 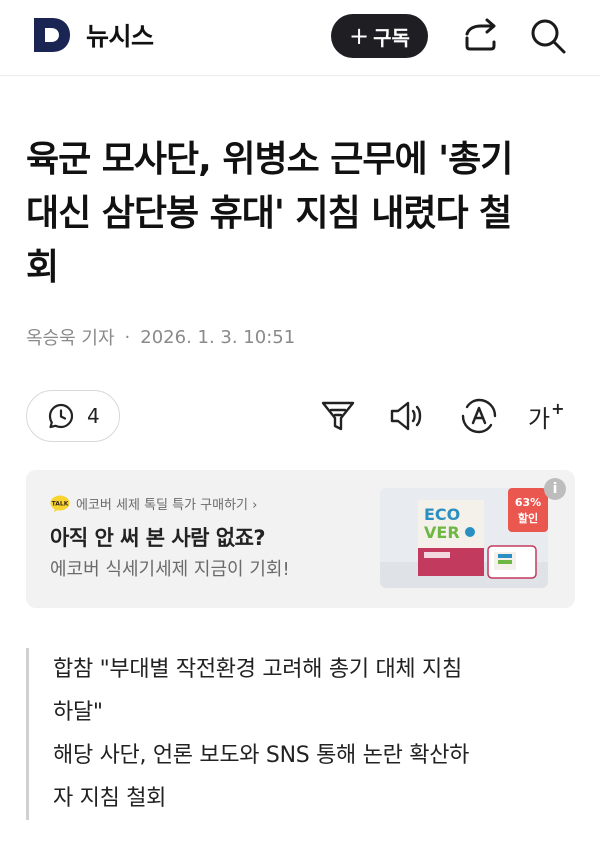 What do you see at coordinates (269, 213) in the screenshot?
I see `title-line: 대신 삼단봉 휴대' 지침 내렸다 철` at bounding box center [269, 213].